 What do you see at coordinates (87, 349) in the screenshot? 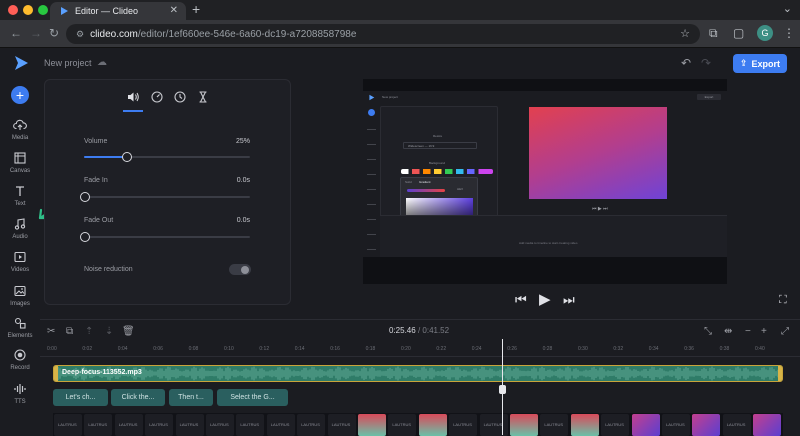
I see `ruler-tick-label: 0:02` at bounding box center [87, 349].